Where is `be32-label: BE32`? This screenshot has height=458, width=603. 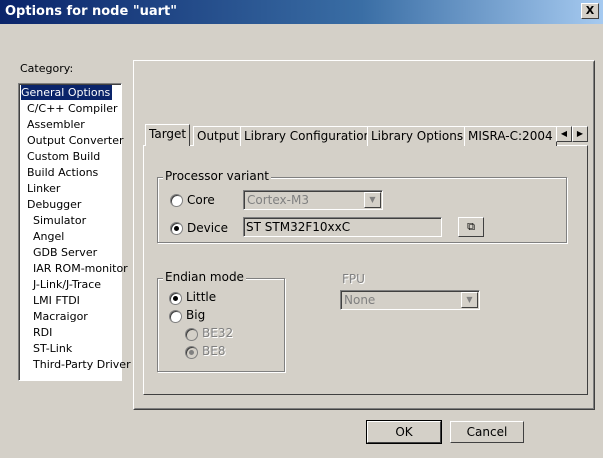
be32-label: BE32 is located at coordinates (218, 333).